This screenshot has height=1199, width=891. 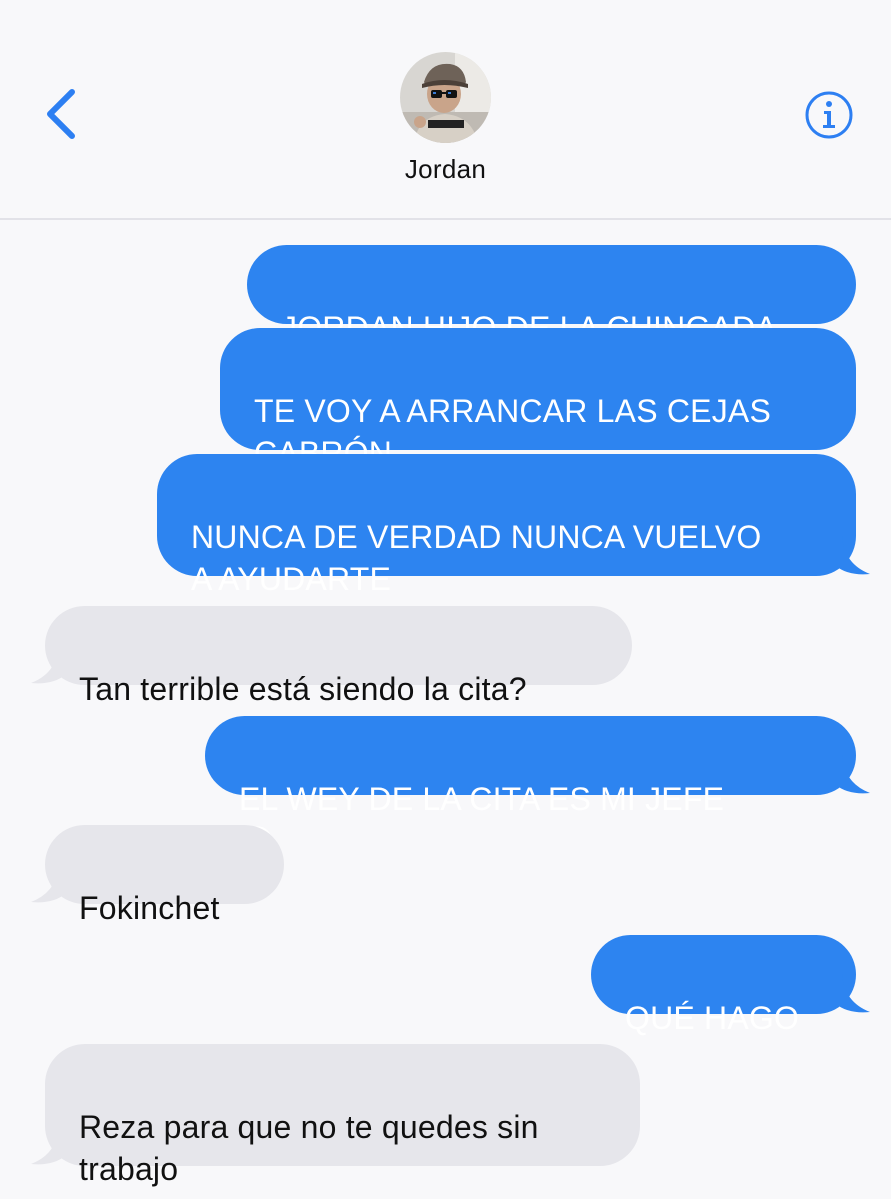 I want to click on back-button, so click(x=61, y=114).